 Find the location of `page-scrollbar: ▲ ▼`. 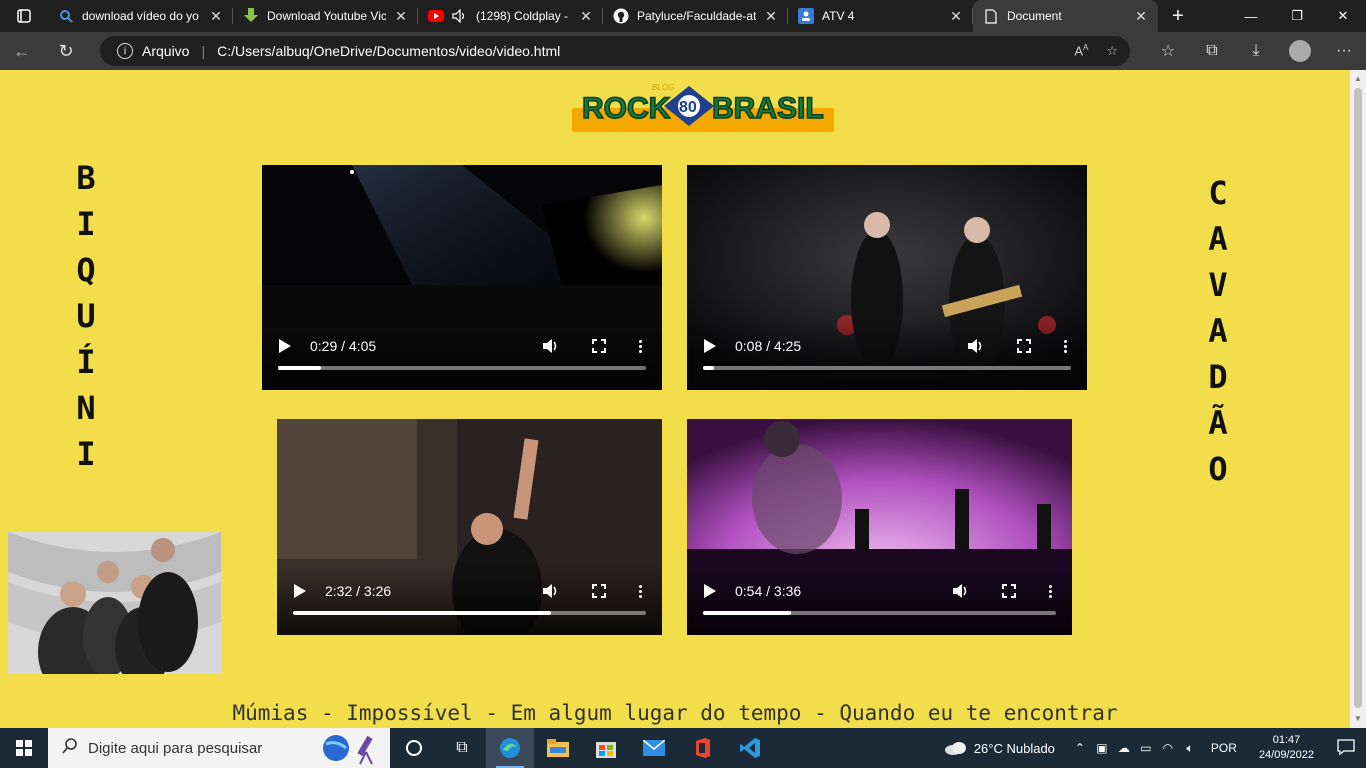

page-scrollbar: ▲ ▼ is located at coordinates (1358, 399).